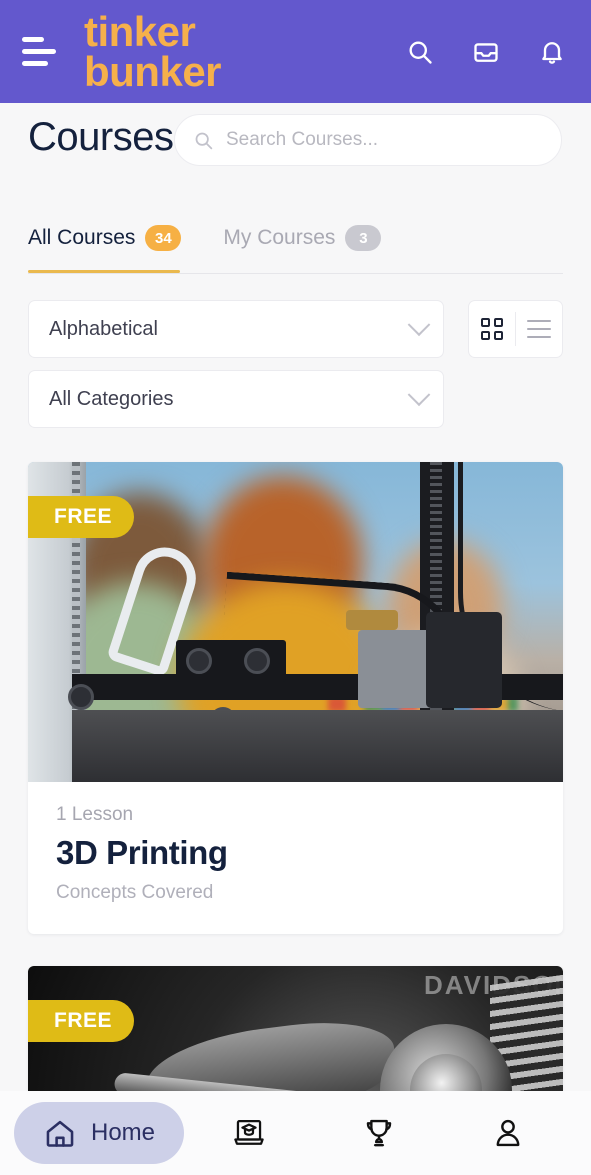  I want to click on header-actions, so click(486, 52).